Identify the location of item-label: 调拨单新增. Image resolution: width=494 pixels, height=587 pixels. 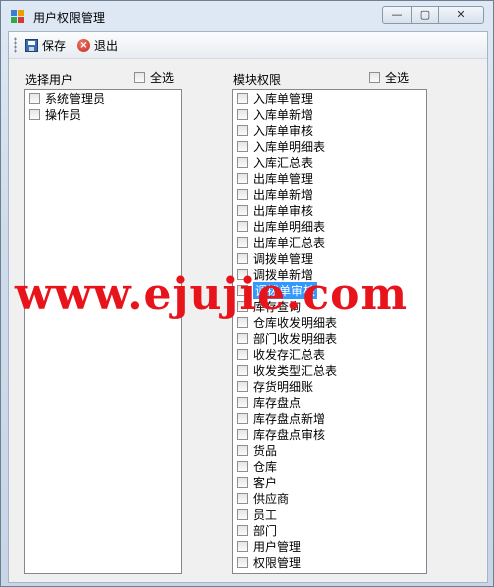
(283, 274).